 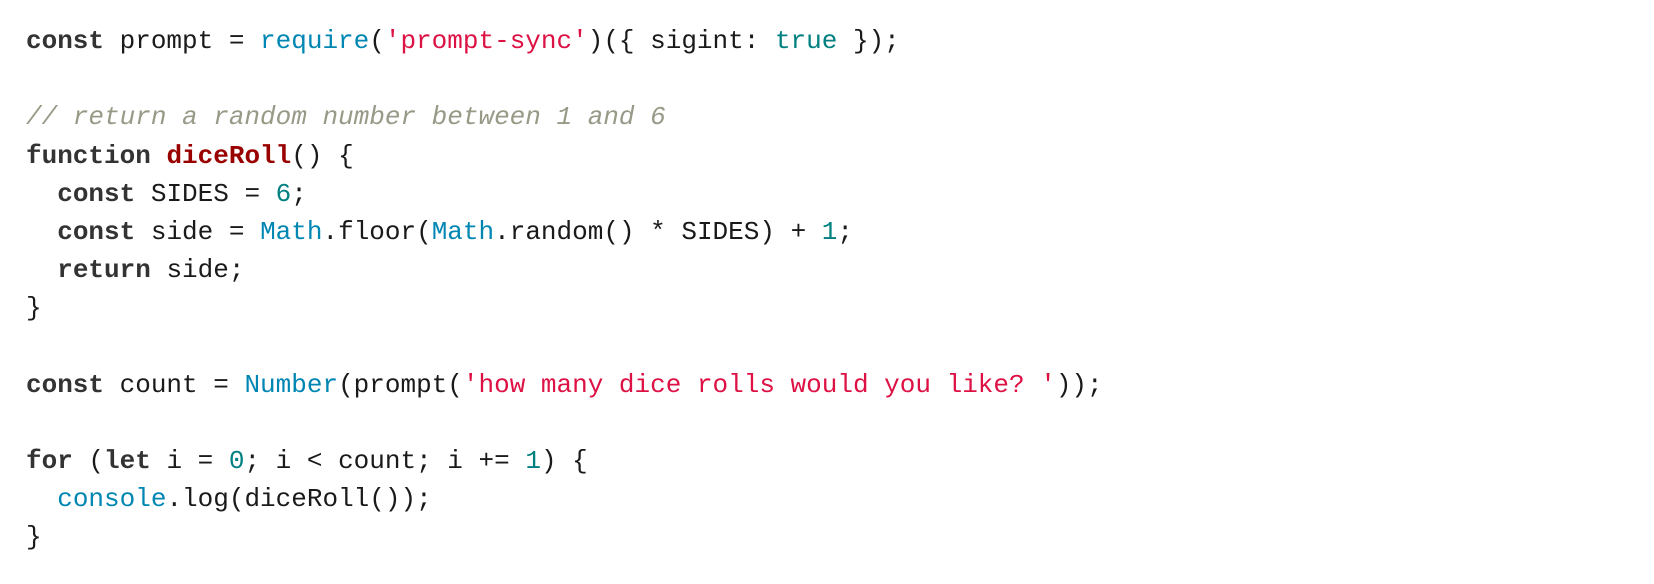 I want to click on number-token: 6, so click(x=283, y=193).